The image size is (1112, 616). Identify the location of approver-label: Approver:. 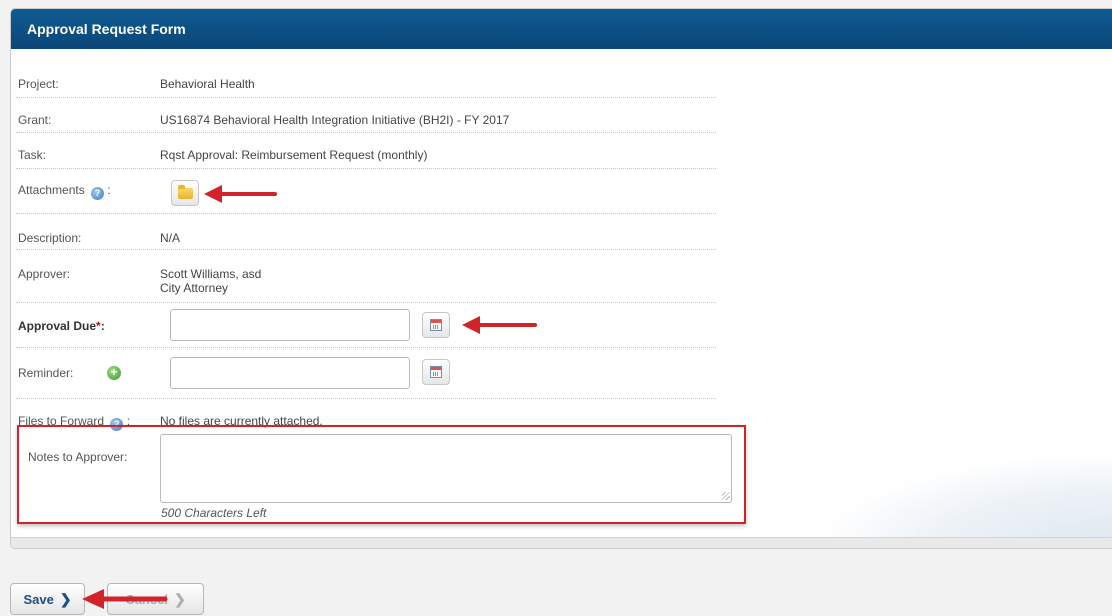
(44, 274).